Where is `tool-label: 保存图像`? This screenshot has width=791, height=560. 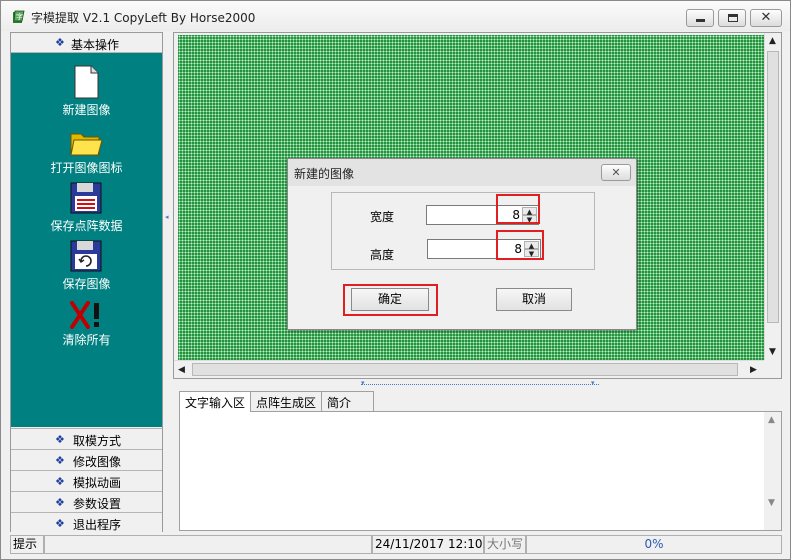
tool-label: 保存图像 is located at coordinates (86, 284).